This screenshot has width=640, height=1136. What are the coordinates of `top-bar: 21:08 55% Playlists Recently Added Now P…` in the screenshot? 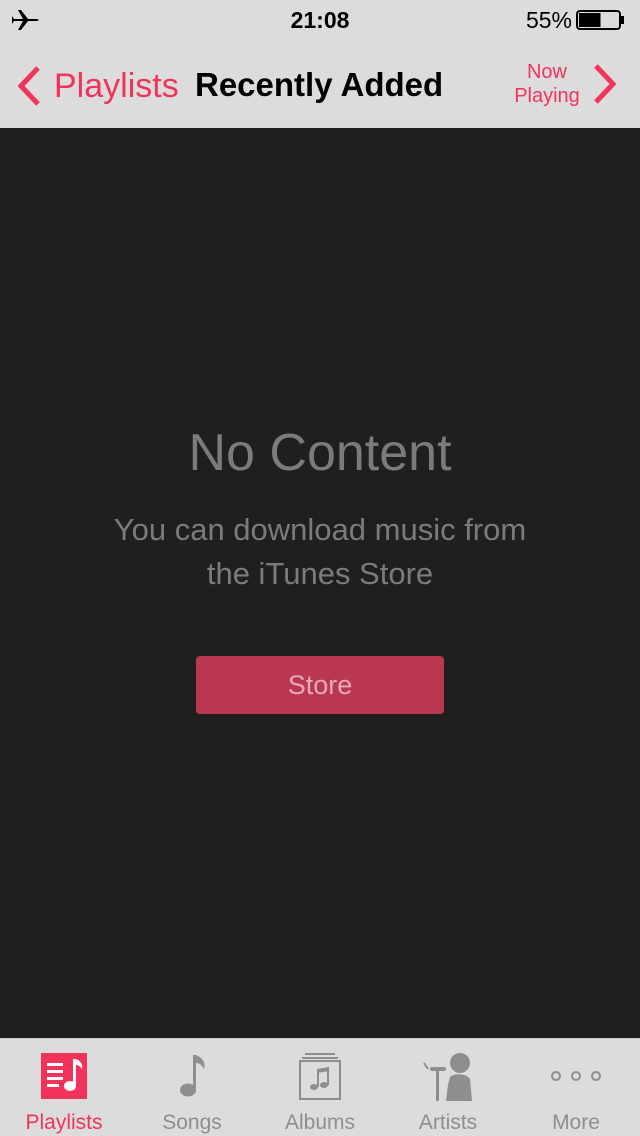 It's located at (320, 64).